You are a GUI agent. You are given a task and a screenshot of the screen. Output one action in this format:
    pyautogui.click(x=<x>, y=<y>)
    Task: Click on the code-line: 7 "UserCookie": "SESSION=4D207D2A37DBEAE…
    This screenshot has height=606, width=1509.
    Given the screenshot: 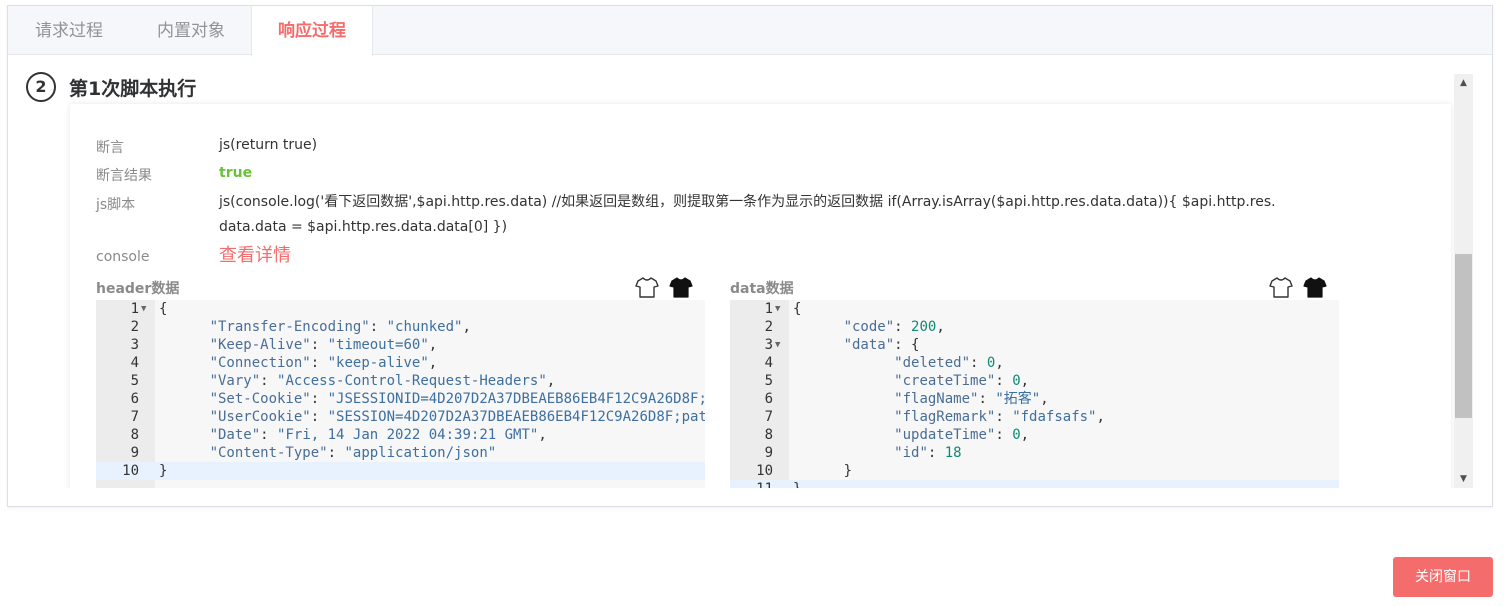 What is the action you would take?
    pyautogui.click(x=400, y=417)
    